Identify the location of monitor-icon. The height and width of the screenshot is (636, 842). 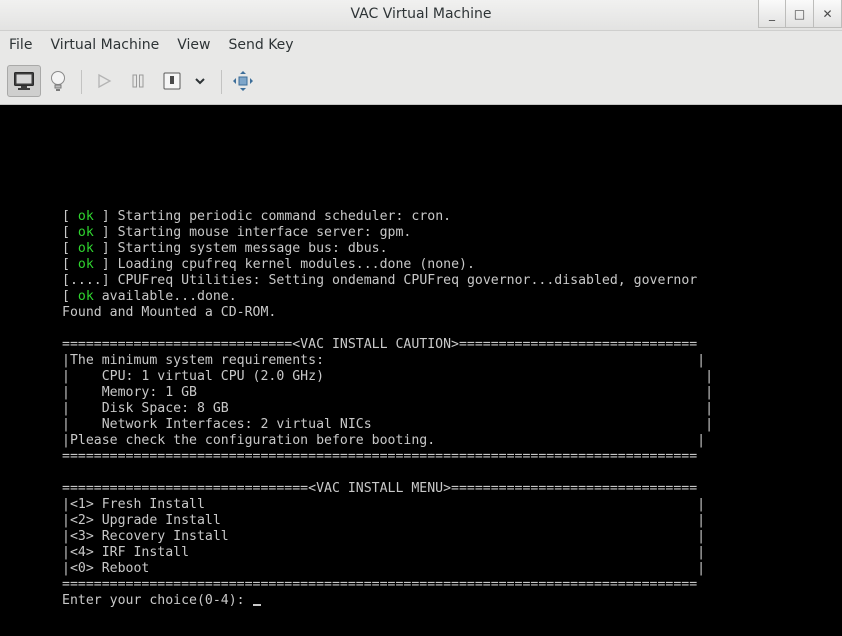
(24, 81).